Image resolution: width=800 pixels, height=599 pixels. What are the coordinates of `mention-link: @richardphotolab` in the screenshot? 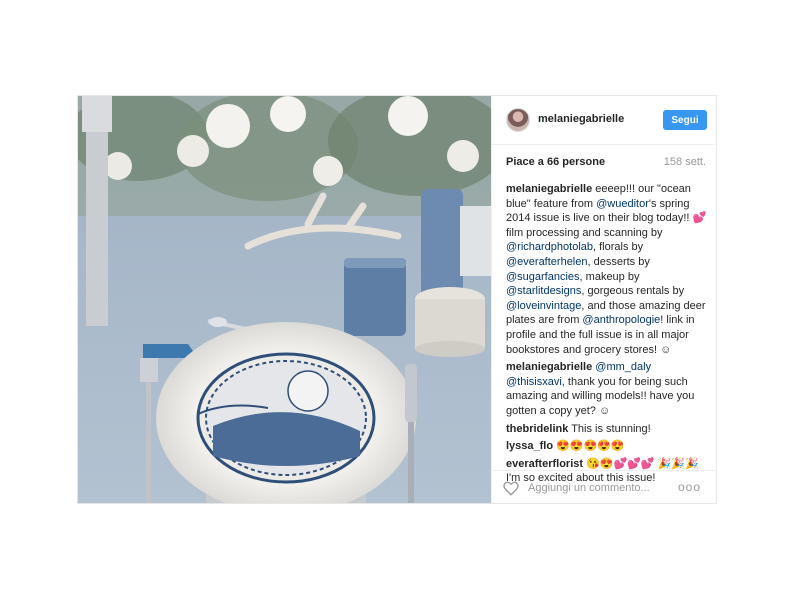 It's located at (549, 247).